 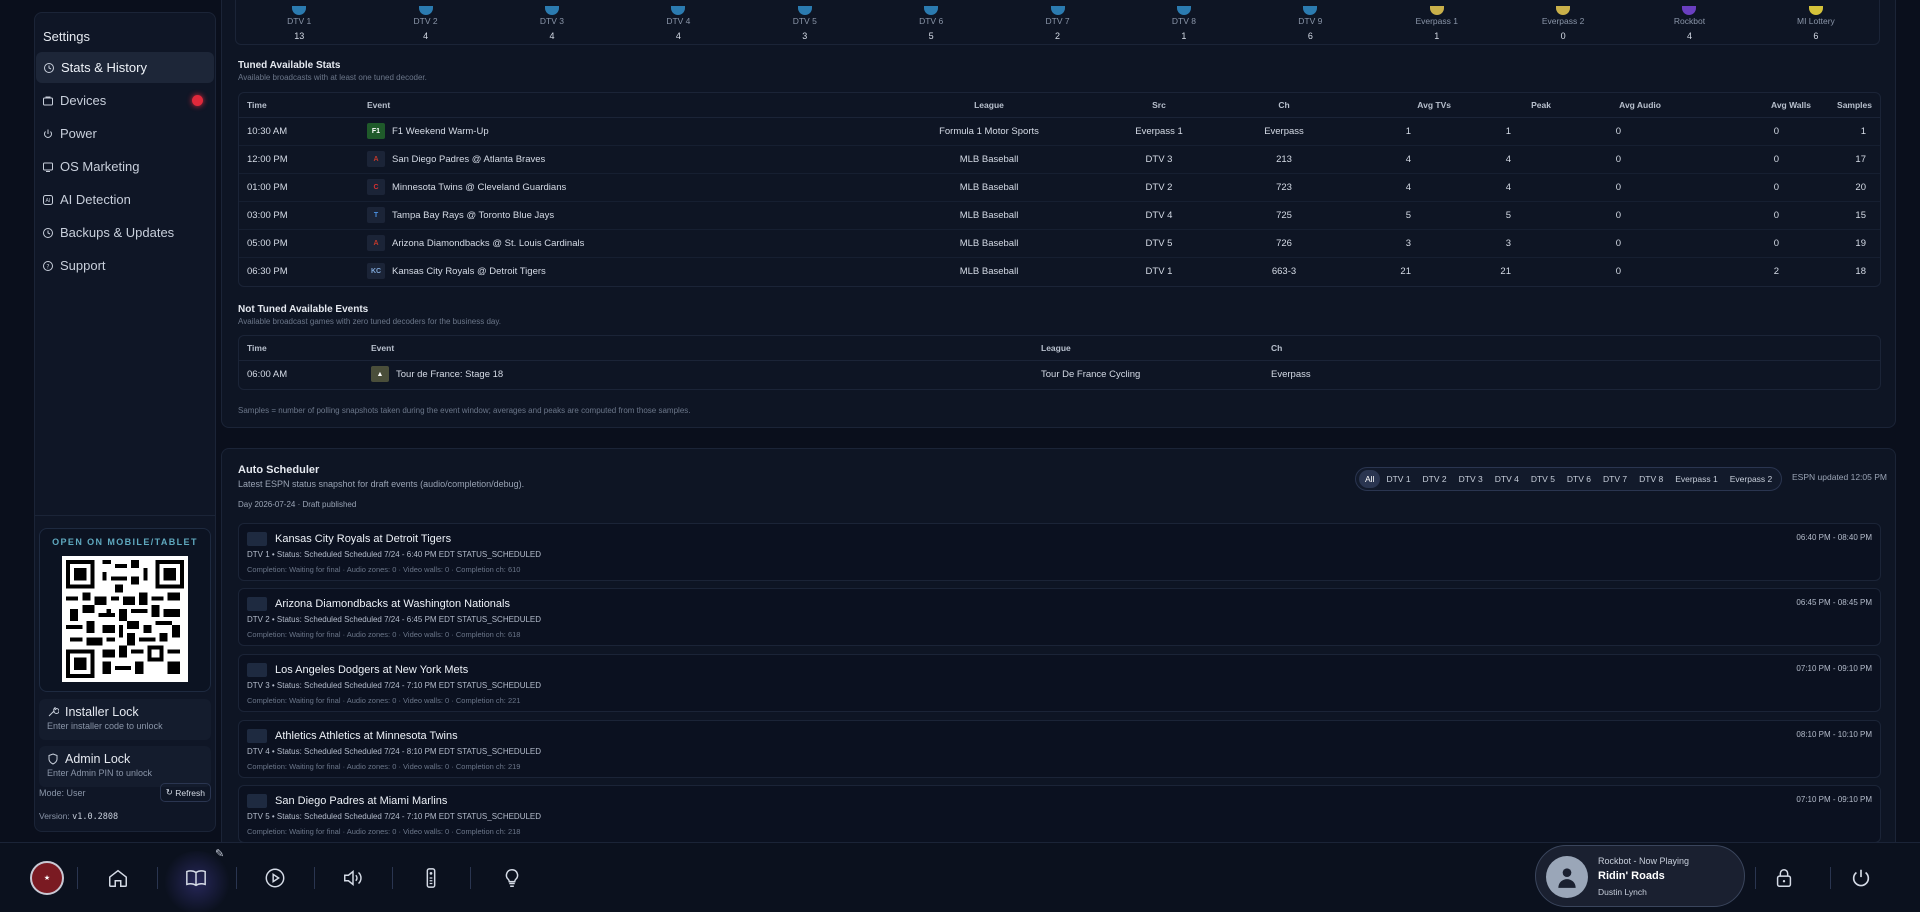 I want to click on volume-icon, so click(x=353, y=878).